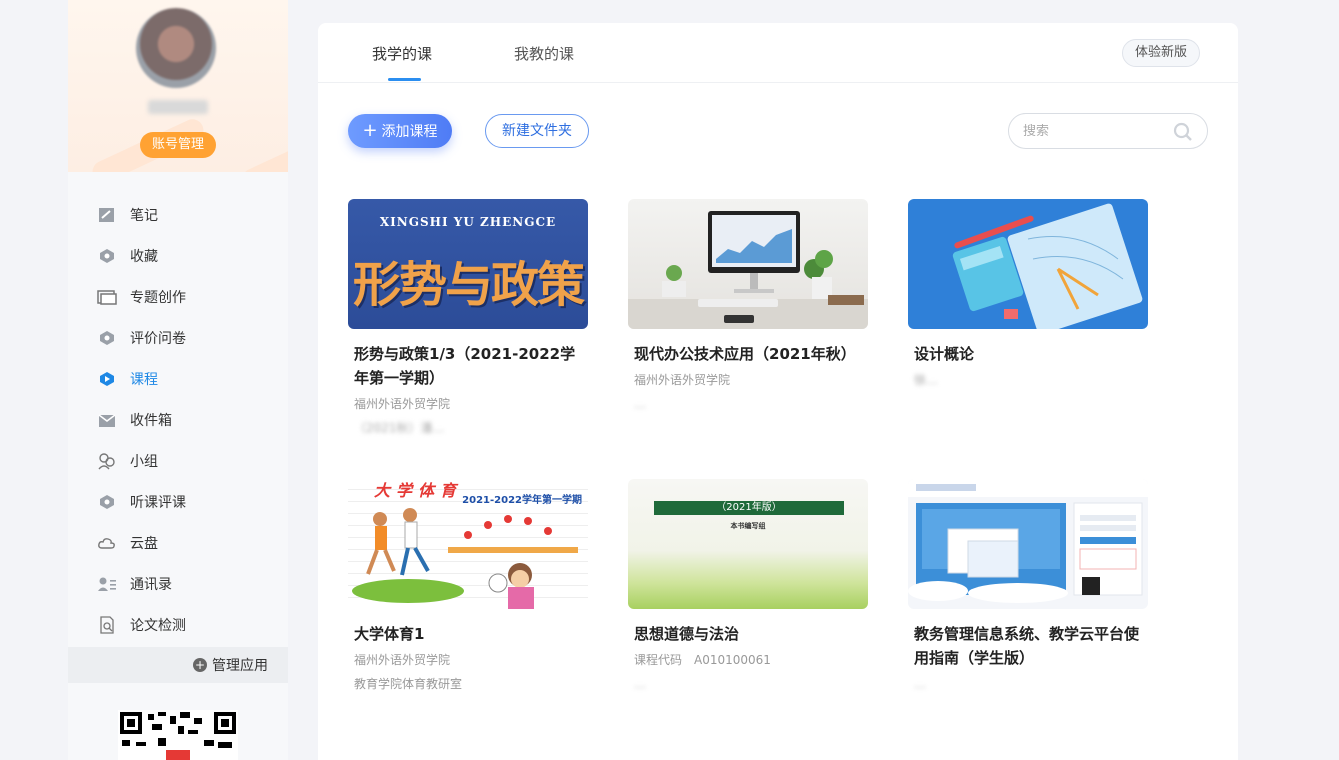 Image resolution: width=1339 pixels, height=760 pixels. I want to click on sidebar-item-survey: 评价问卷, so click(178, 337).